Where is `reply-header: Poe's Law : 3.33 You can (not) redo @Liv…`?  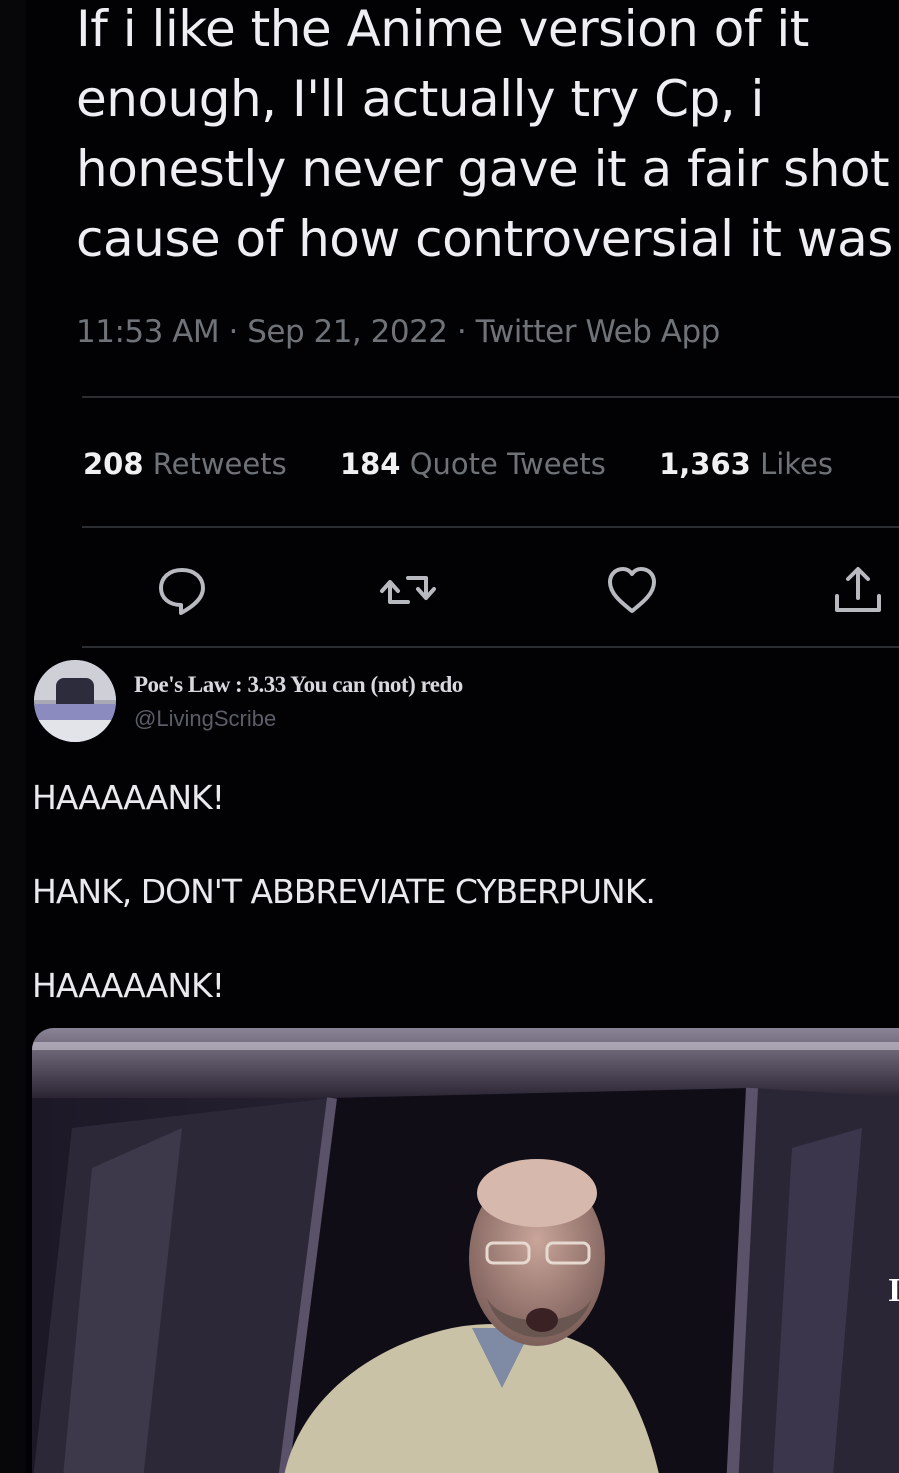 reply-header: Poe's Law : 3.33 You can (not) redo @Liv… is located at coordinates (464, 705).